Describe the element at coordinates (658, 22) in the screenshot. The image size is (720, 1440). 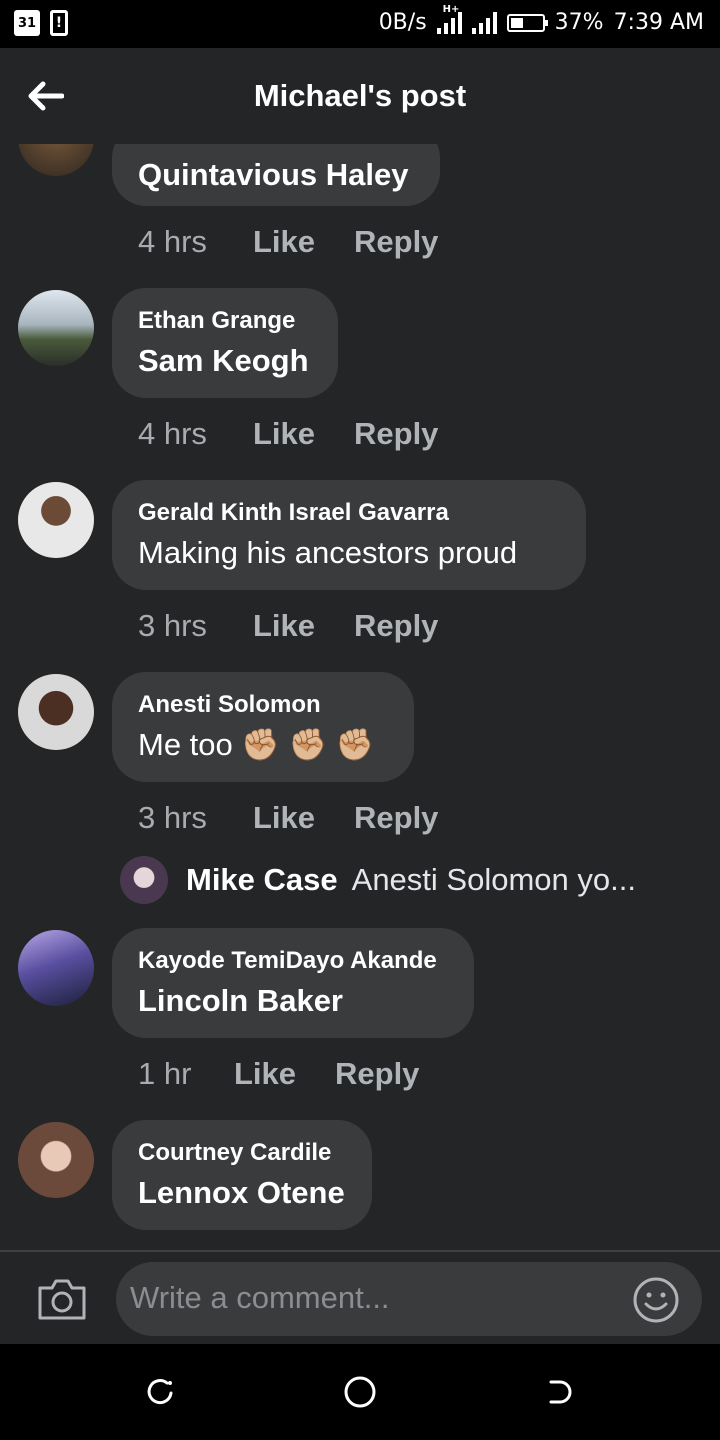
I see `clock: 7:39 AM` at that location.